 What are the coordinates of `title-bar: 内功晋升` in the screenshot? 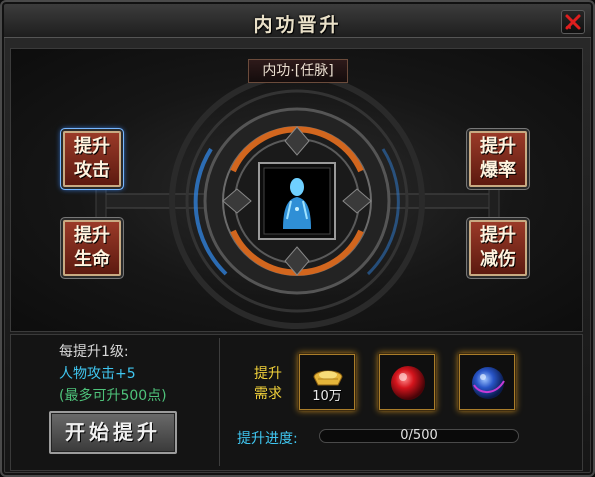 It's located at (297, 21).